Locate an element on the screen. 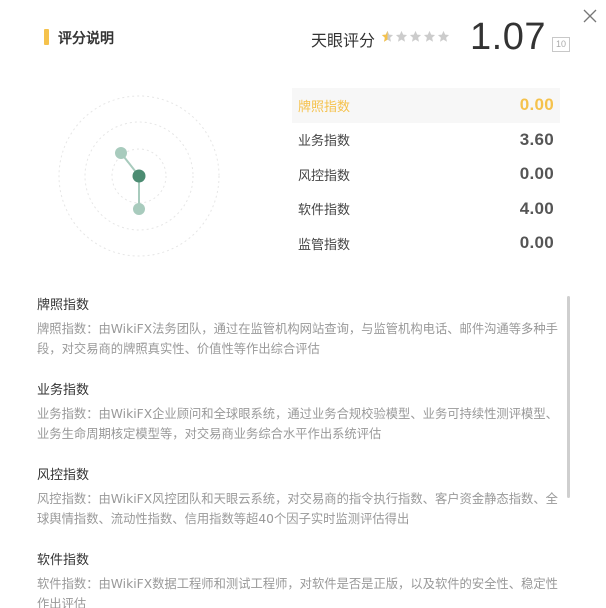  metric-value: 4.00 is located at coordinates (536, 208).